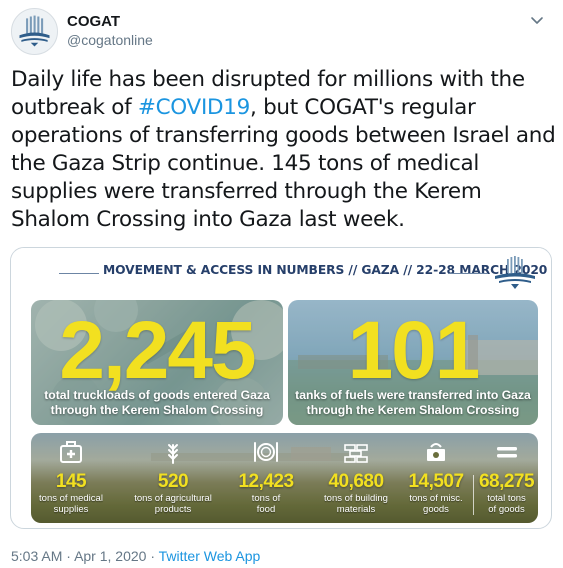 The image size is (563, 568). What do you see at coordinates (173, 509) in the screenshot?
I see `stat-label-line: products` at bounding box center [173, 509].